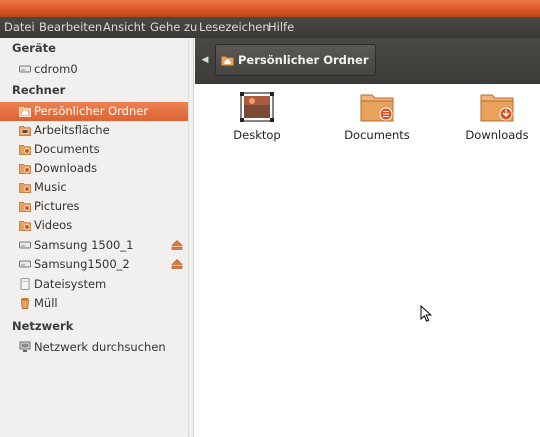  I want to click on sidebar-item-music: Music, so click(94, 187).